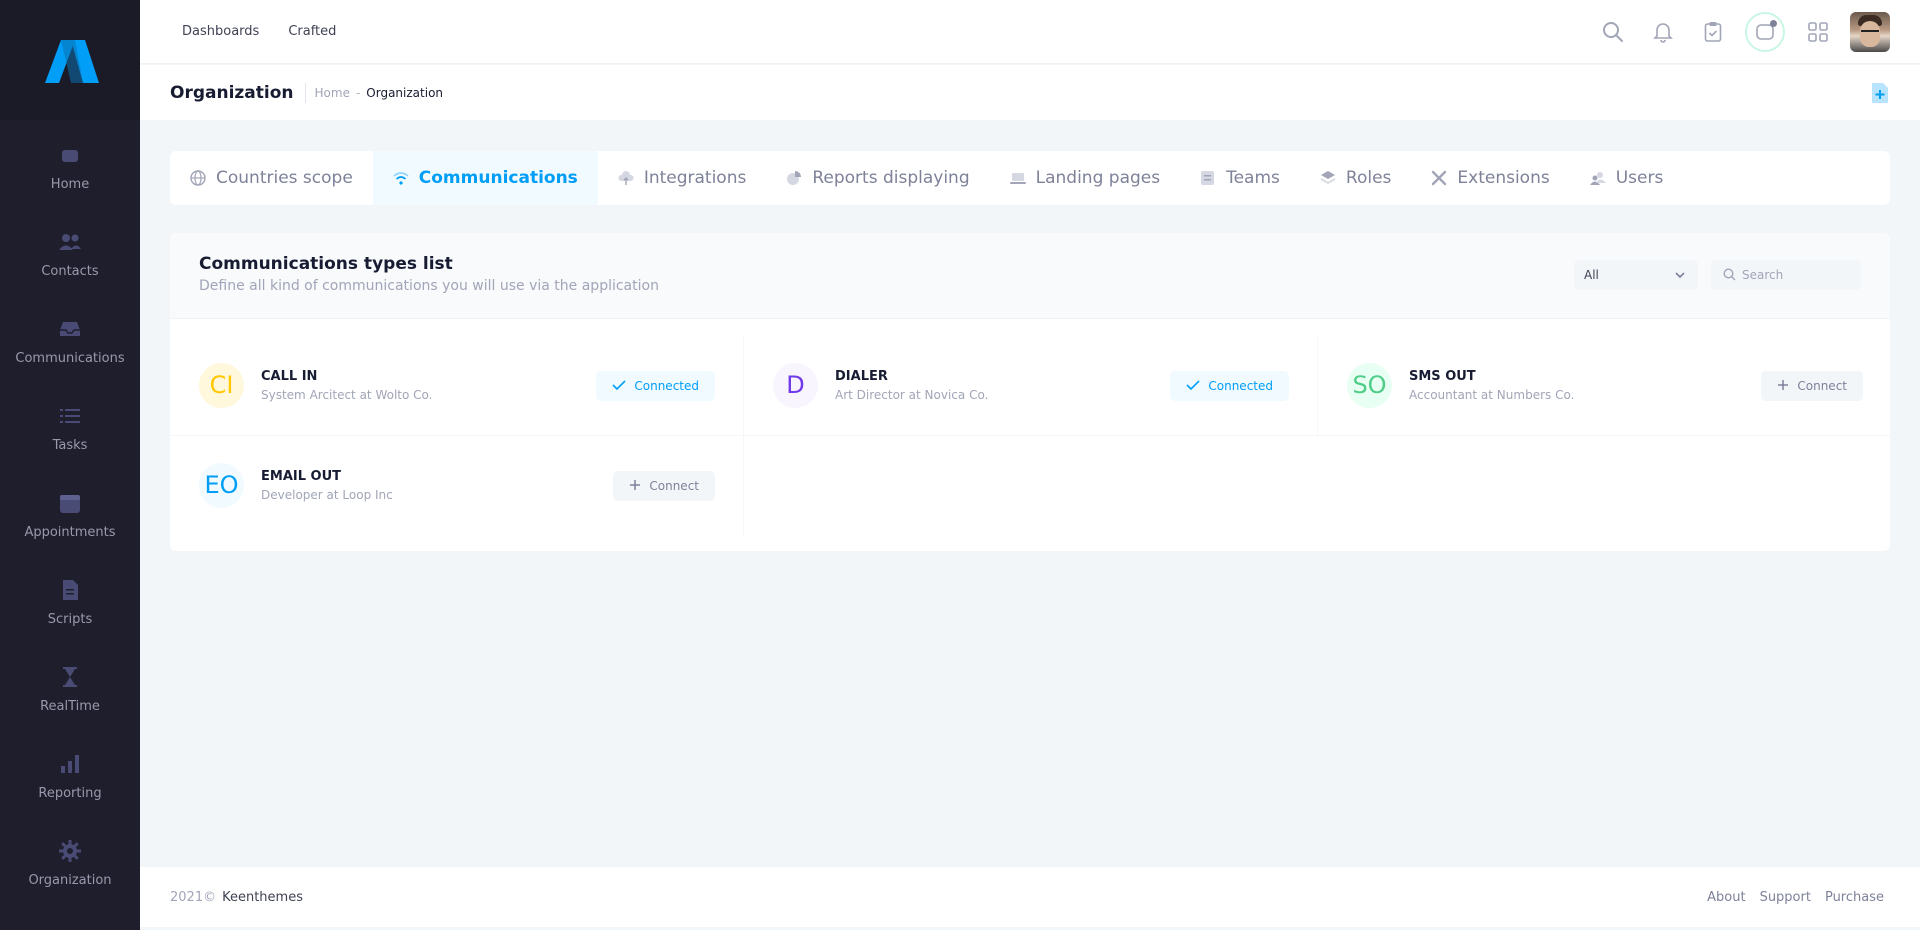 Image resolution: width=1920 pixels, height=930 pixels. Describe the element at coordinates (70, 851) in the screenshot. I see `gear-icon` at that location.